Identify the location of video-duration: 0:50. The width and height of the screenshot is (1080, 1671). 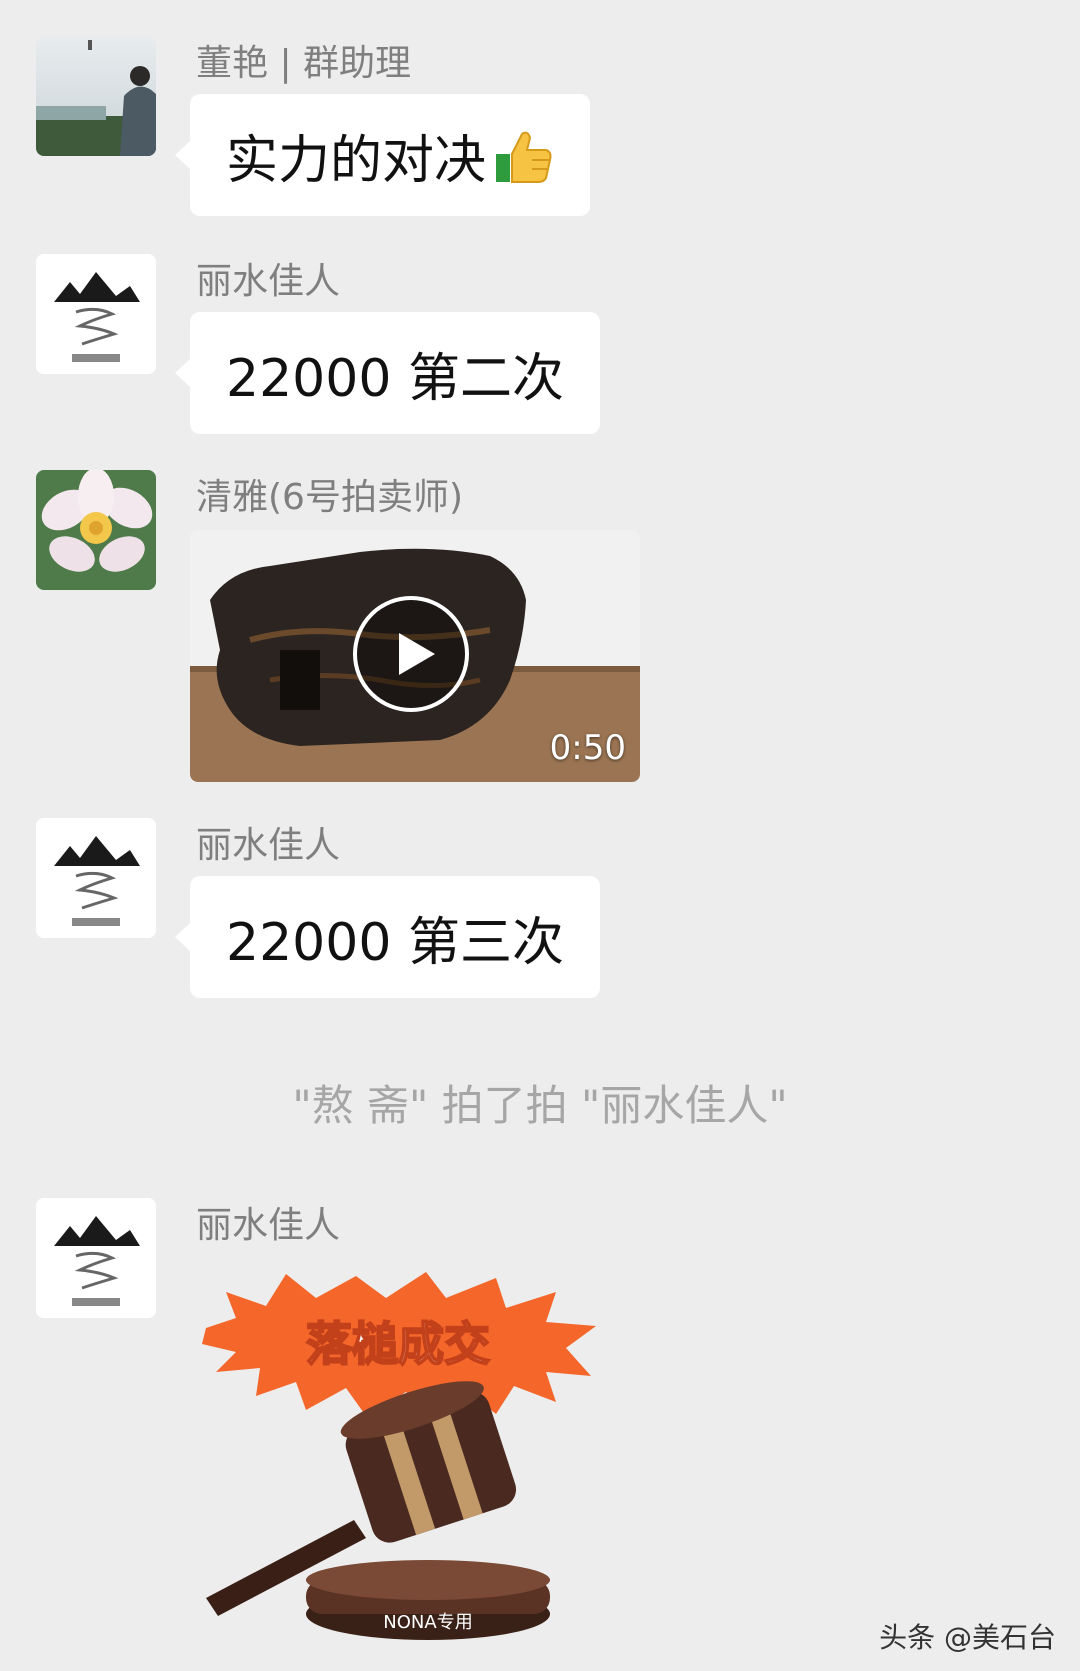
(587, 748).